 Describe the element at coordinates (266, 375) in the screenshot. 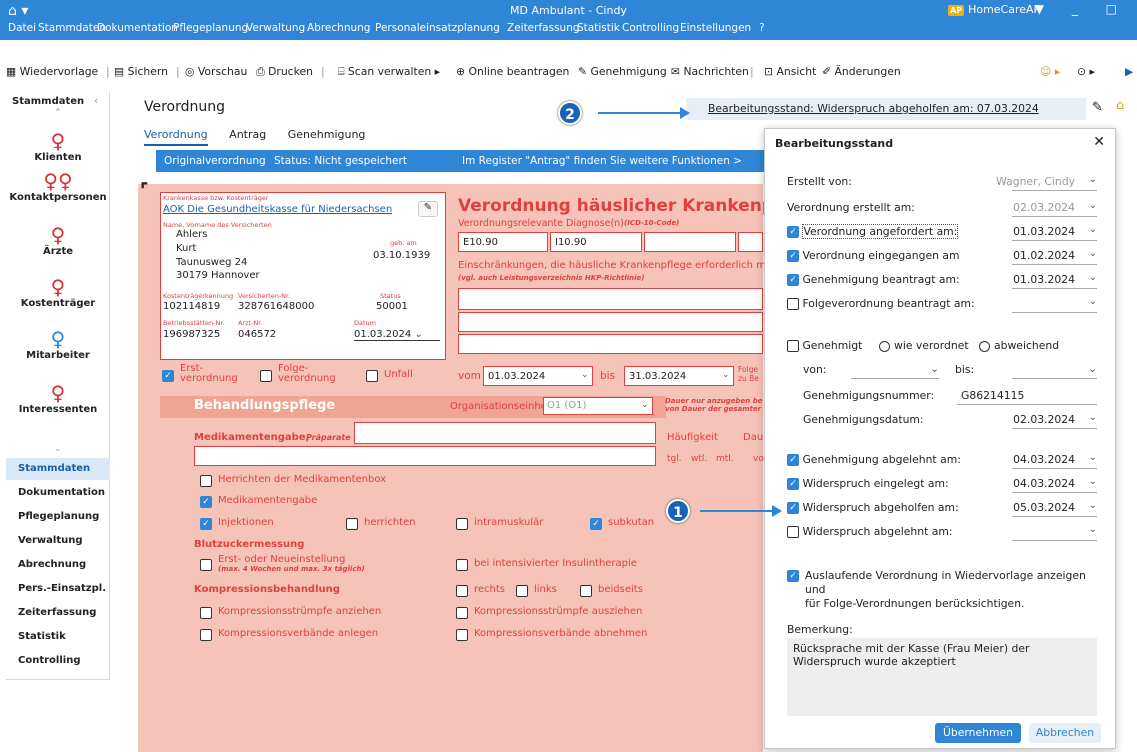

I see `folge-checkbox` at that location.